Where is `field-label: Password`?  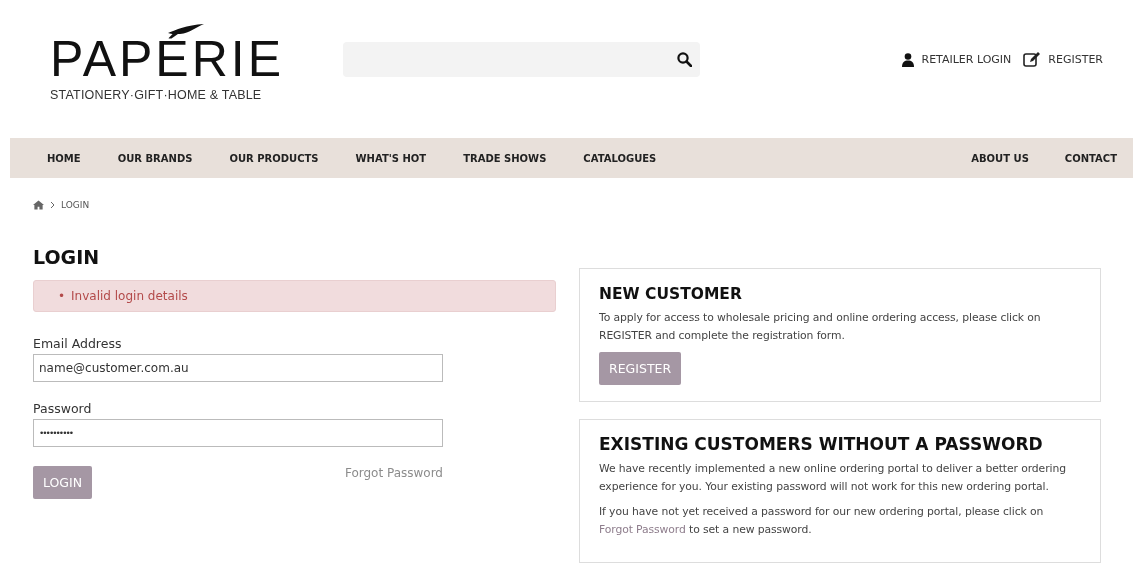 field-label: Password is located at coordinates (63, 408).